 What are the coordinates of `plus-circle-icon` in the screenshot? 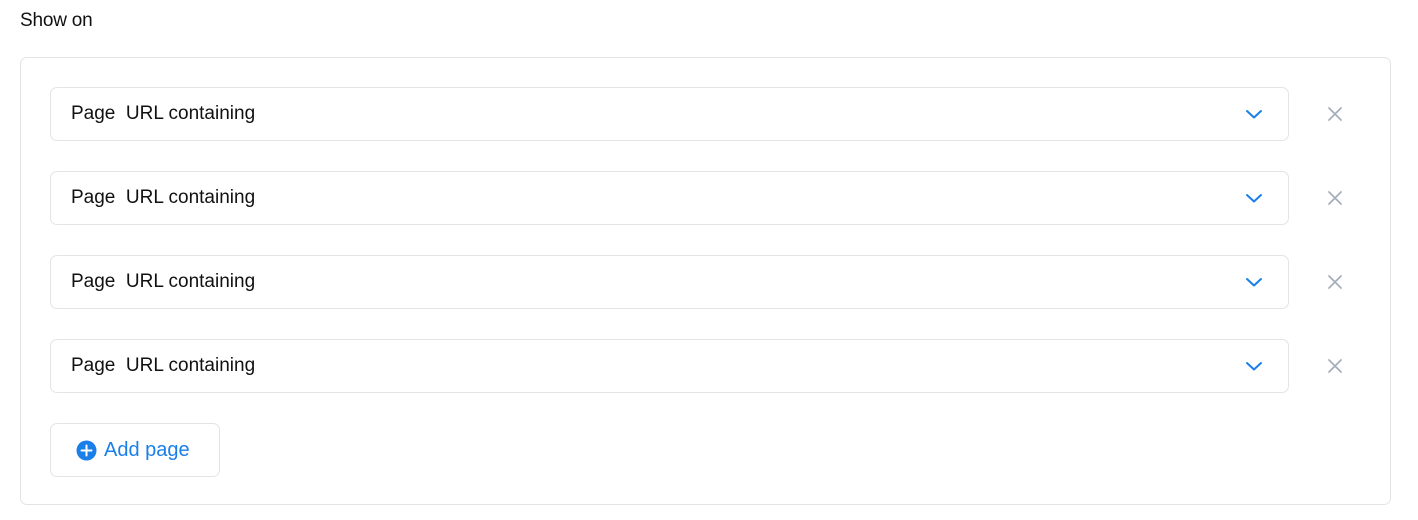 It's located at (86, 450).